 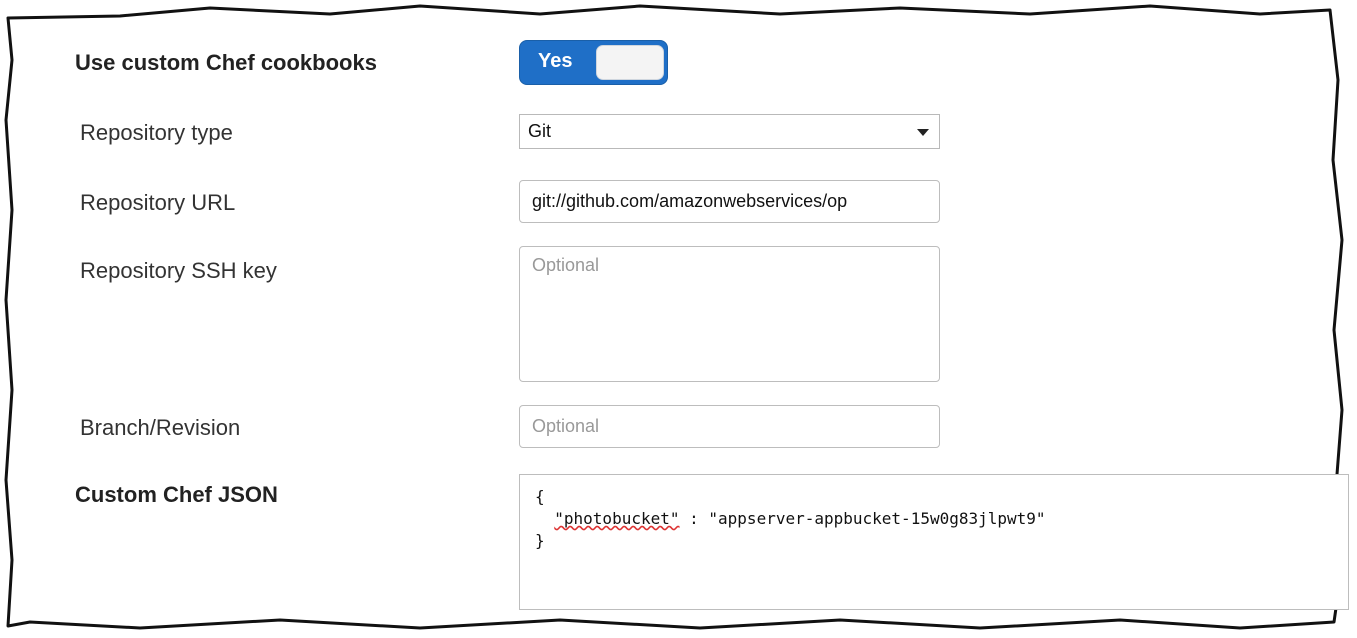 I want to click on custom-cookbooks-label: Use custom Chef cookbooks, so click(x=226, y=62).